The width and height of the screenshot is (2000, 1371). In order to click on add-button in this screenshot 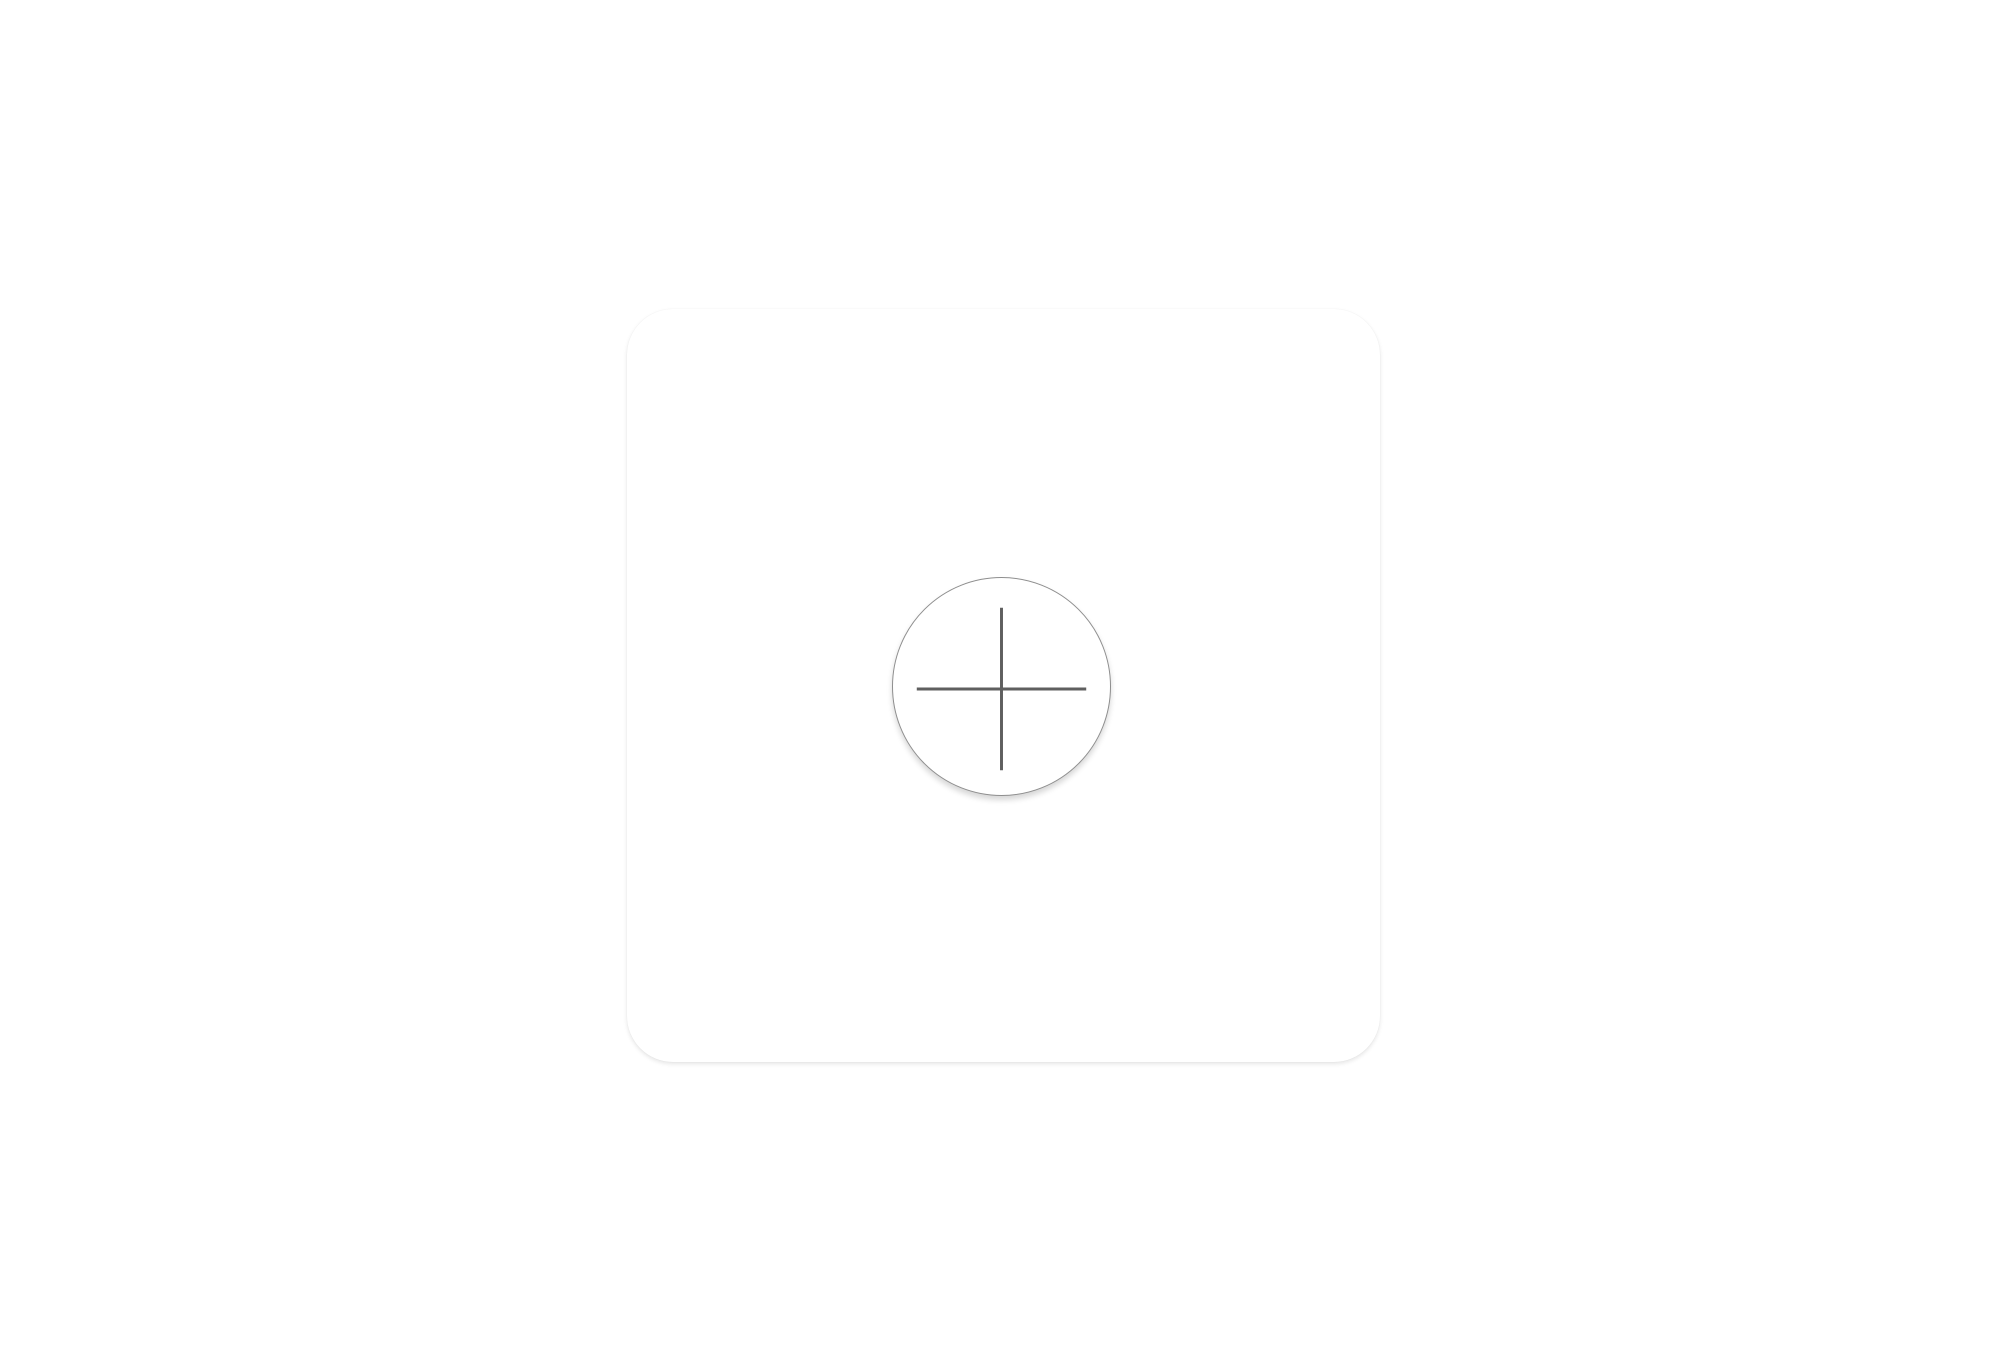, I will do `click(1001, 686)`.